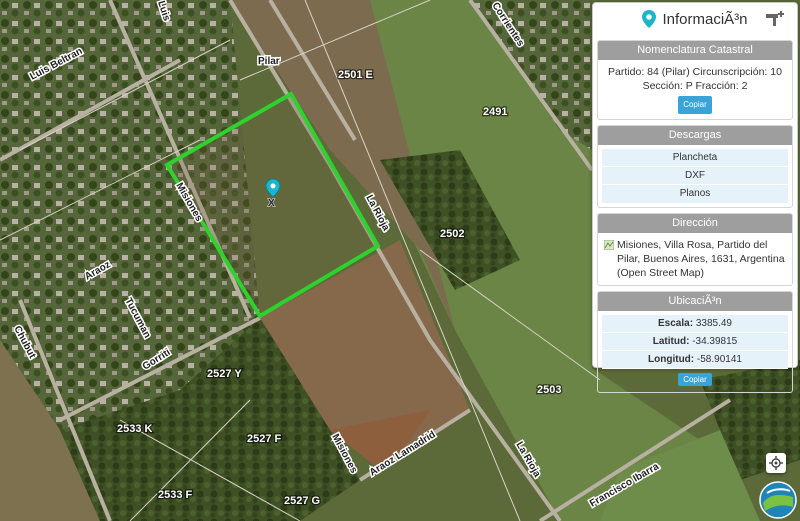 The image size is (800, 521). I want to click on marker-letter: X, so click(271, 203).